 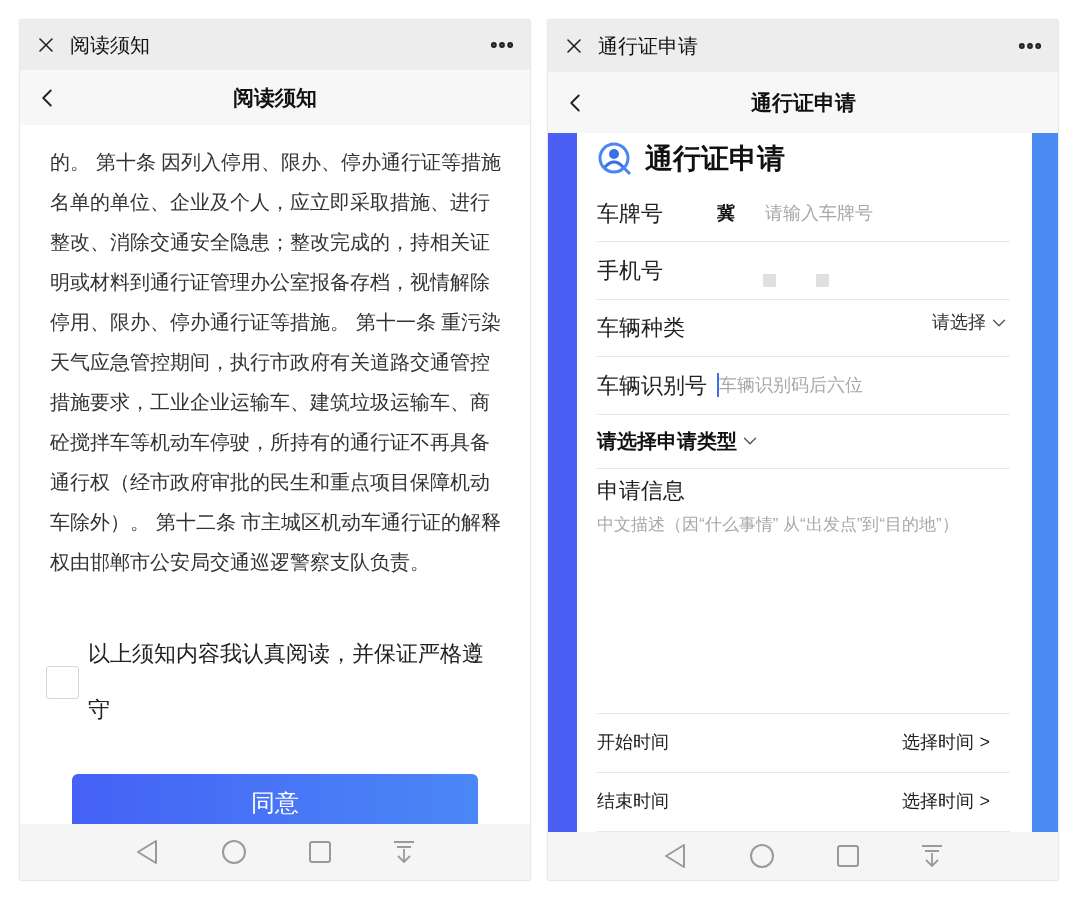 What do you see at coordinates (286, 682) in the screenshot?
I see `agreement-label: 以上须知内容我认真阅读，并保证严格遵守` at bounding box center [286, 682].